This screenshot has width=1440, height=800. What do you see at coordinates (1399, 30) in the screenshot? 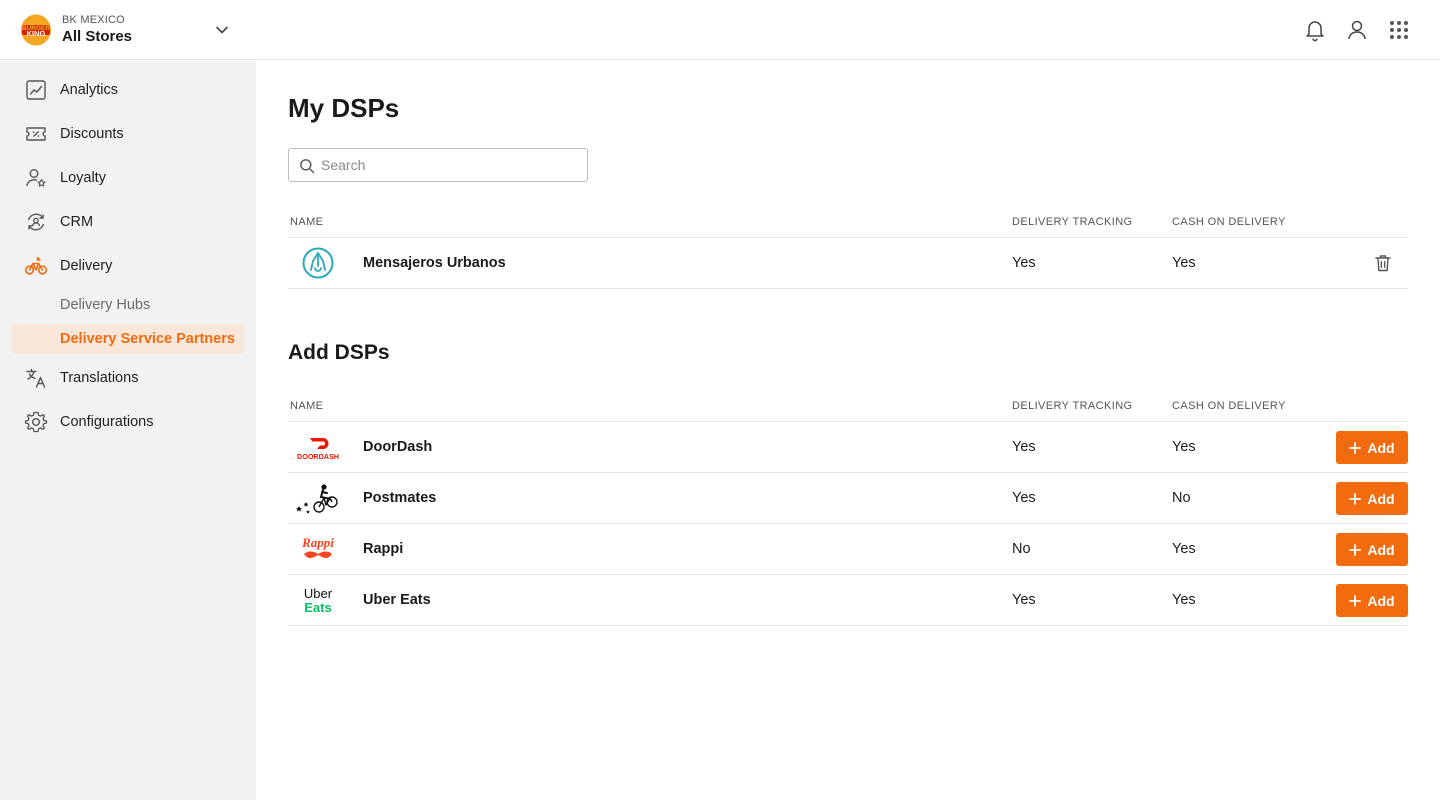
I see `apps-grid-icon` at bounding box center [1399, 30].